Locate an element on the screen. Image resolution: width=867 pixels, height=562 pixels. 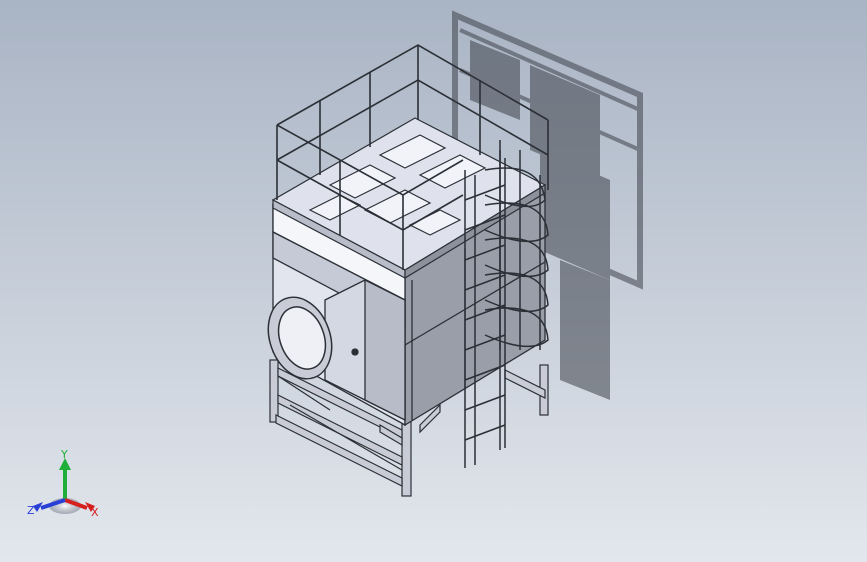
x-axis-label: X is located at coordinates (95, 512).